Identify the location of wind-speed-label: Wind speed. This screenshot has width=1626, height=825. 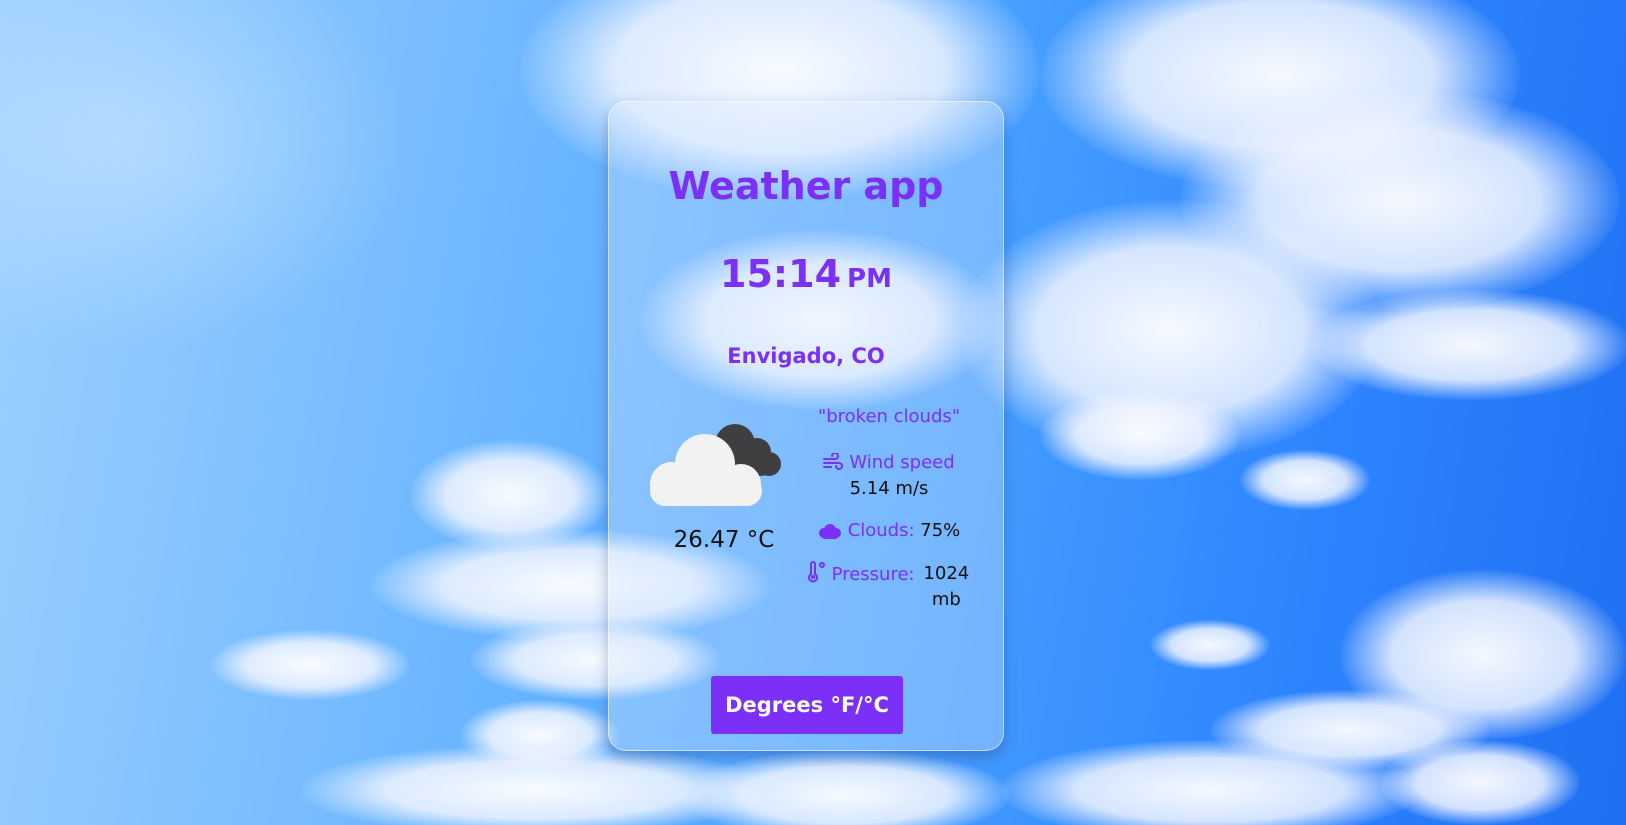
(902, 462).